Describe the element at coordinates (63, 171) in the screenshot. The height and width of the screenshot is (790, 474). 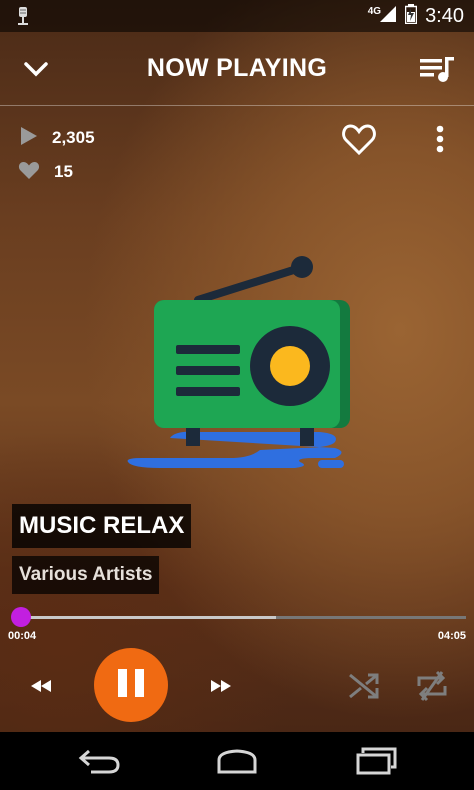
I see `like-count-value: 15` at that location.